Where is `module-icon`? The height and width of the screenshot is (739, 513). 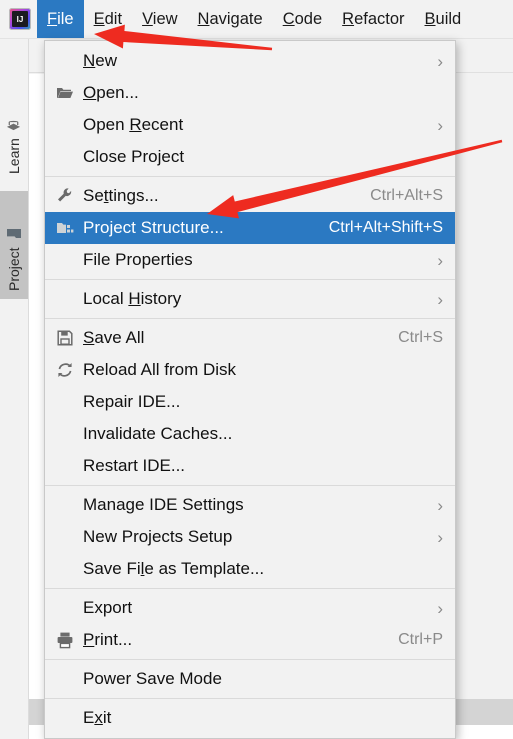 module-icon is located at coordinates (65, 228).